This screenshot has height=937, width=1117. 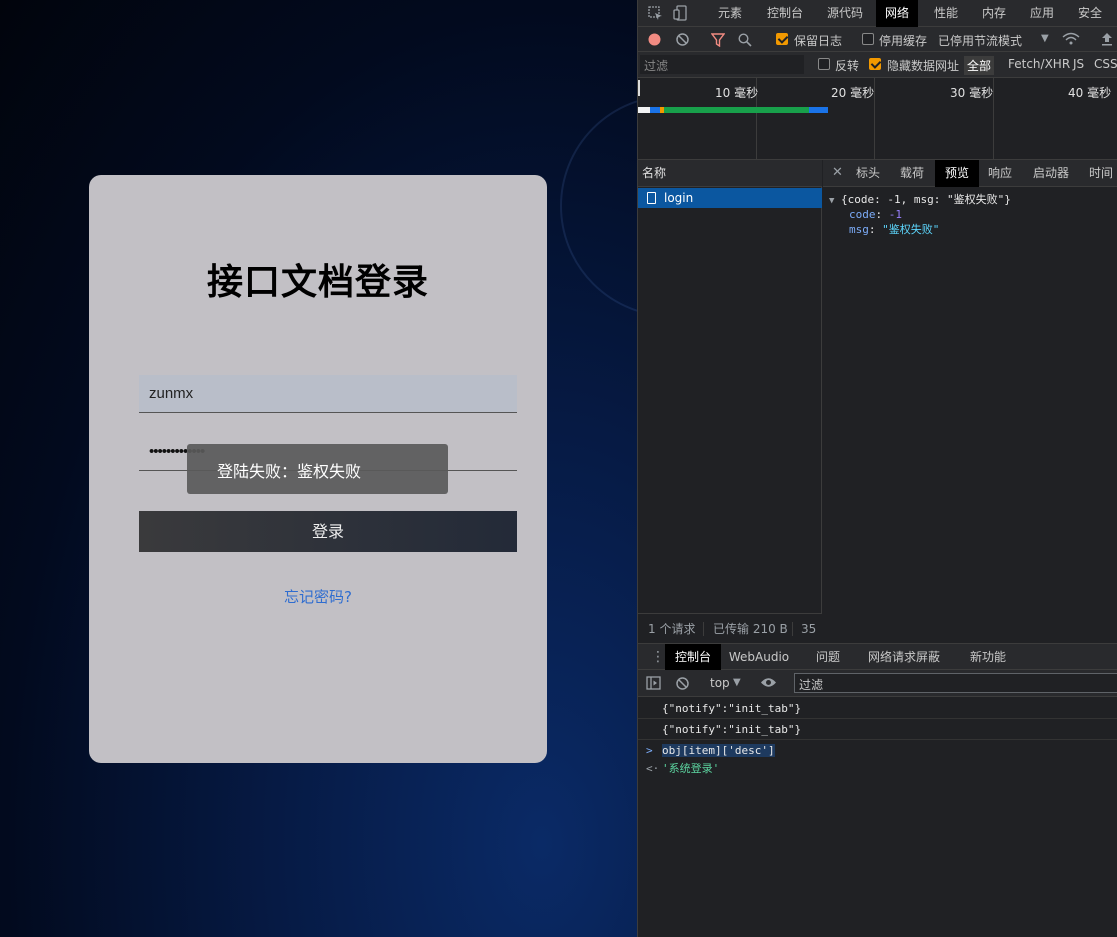 I want to click on json-code-row: code: -1, so click(x=875, y=214).